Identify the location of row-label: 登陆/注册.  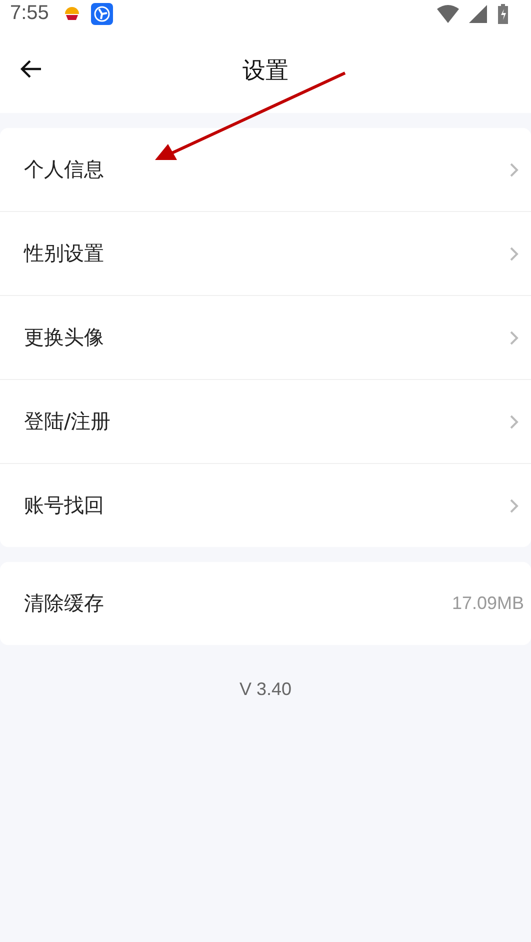
(67, 421).